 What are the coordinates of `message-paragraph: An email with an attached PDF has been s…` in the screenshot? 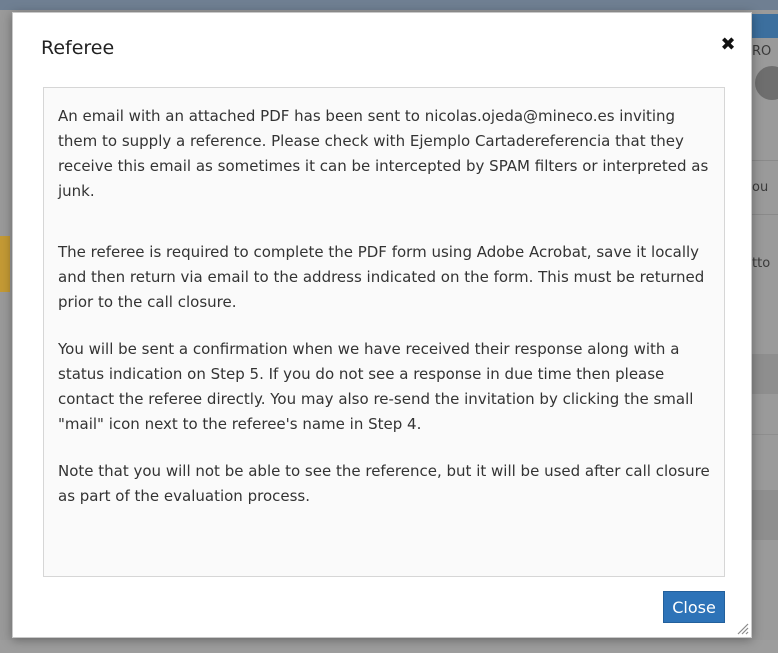 It's located at (383, 153).